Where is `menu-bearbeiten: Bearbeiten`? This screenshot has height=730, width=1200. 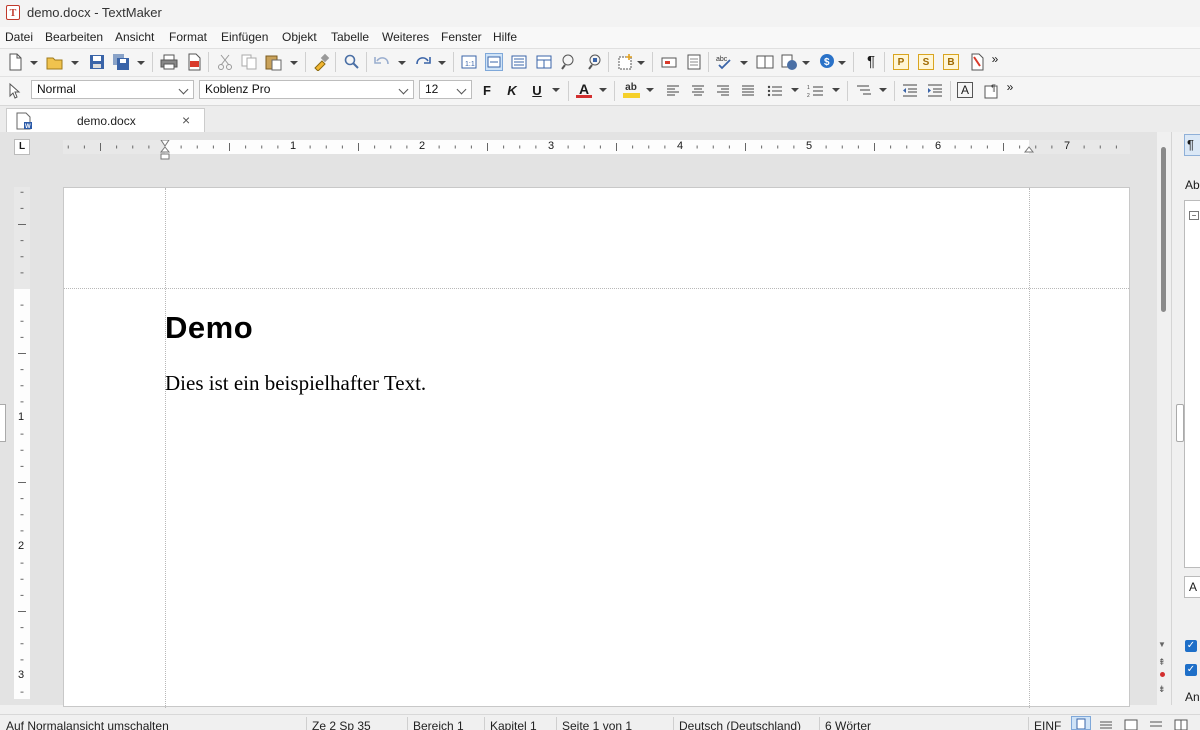 menu-bearbeiten: Bearbeiten is located at coordinates (74, 37).